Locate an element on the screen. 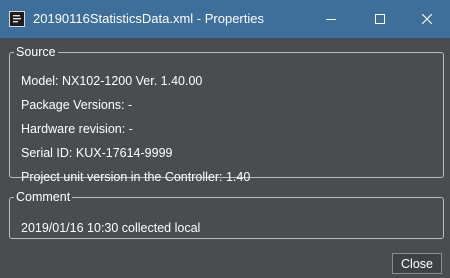 This screenshot has width=450, height=278. title-bar: 20190116StatisticsData.xml - Properties is located at coordinates (225, 19).